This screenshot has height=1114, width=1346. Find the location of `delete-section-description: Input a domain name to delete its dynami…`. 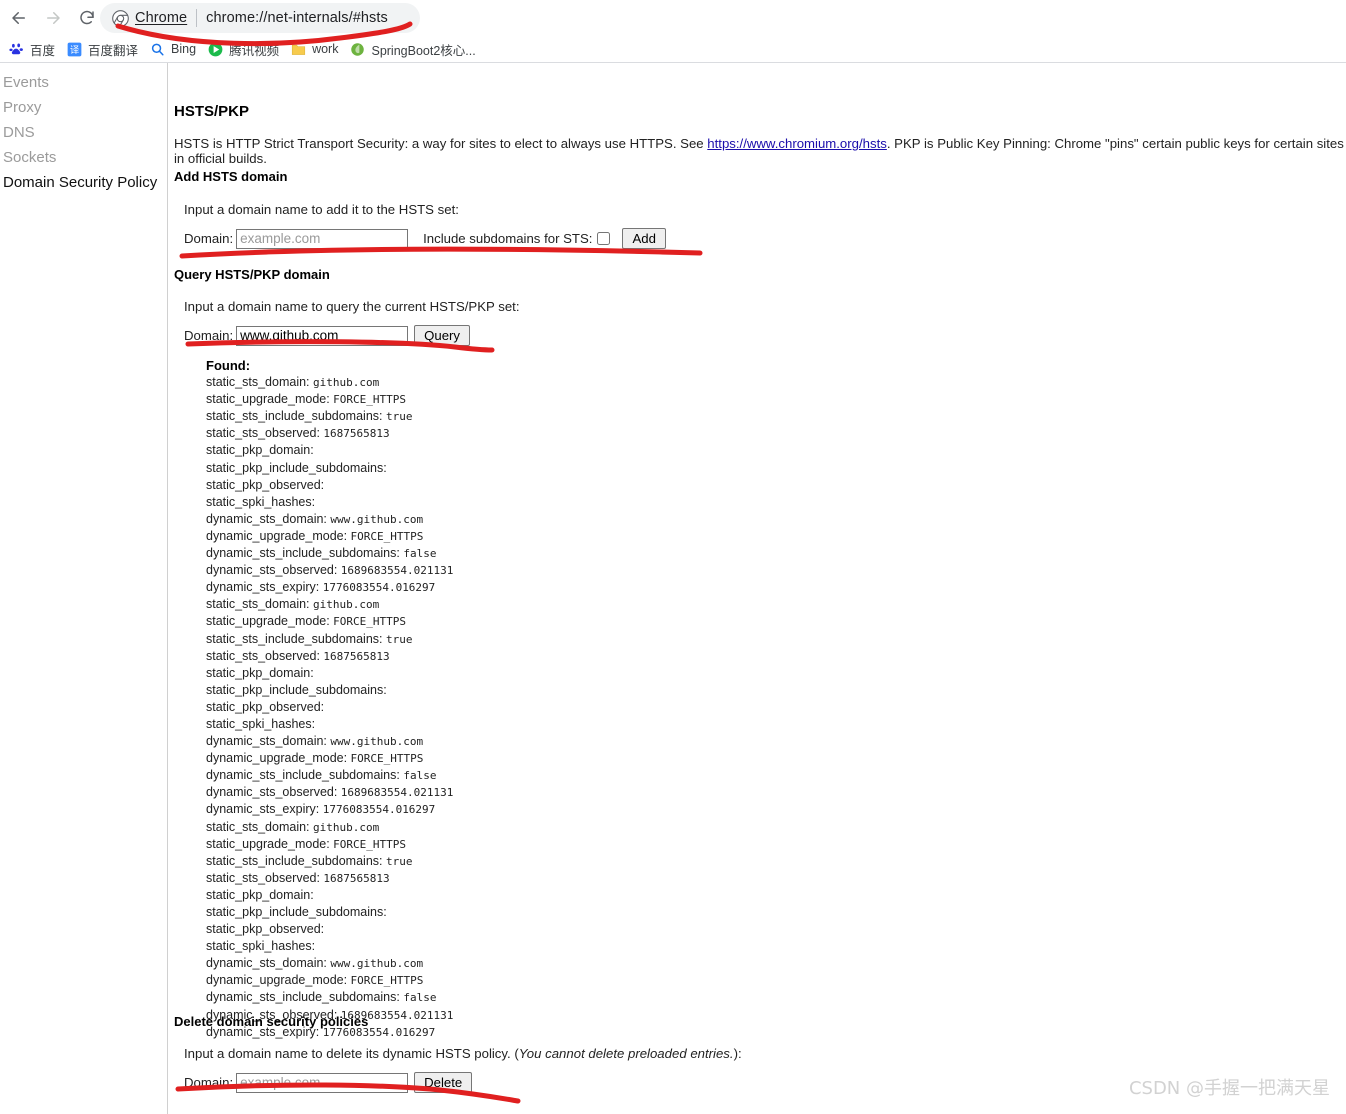

delete-section-description: Input a domain name to delete its dynami… is located at coordinates (463, 1053).